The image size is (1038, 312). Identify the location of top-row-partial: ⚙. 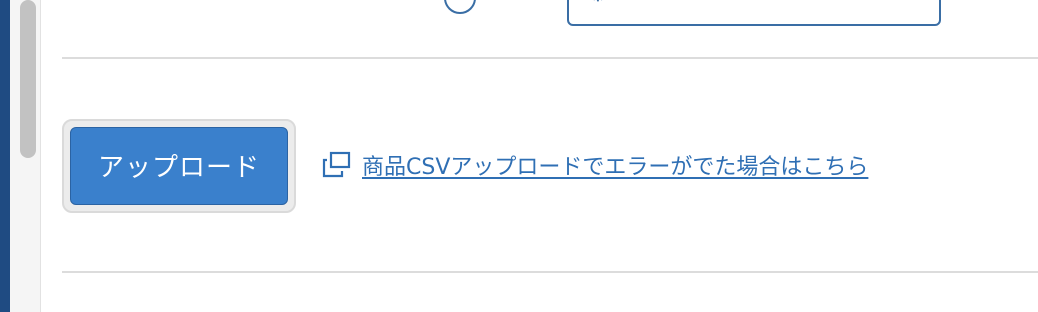
(519, 15).